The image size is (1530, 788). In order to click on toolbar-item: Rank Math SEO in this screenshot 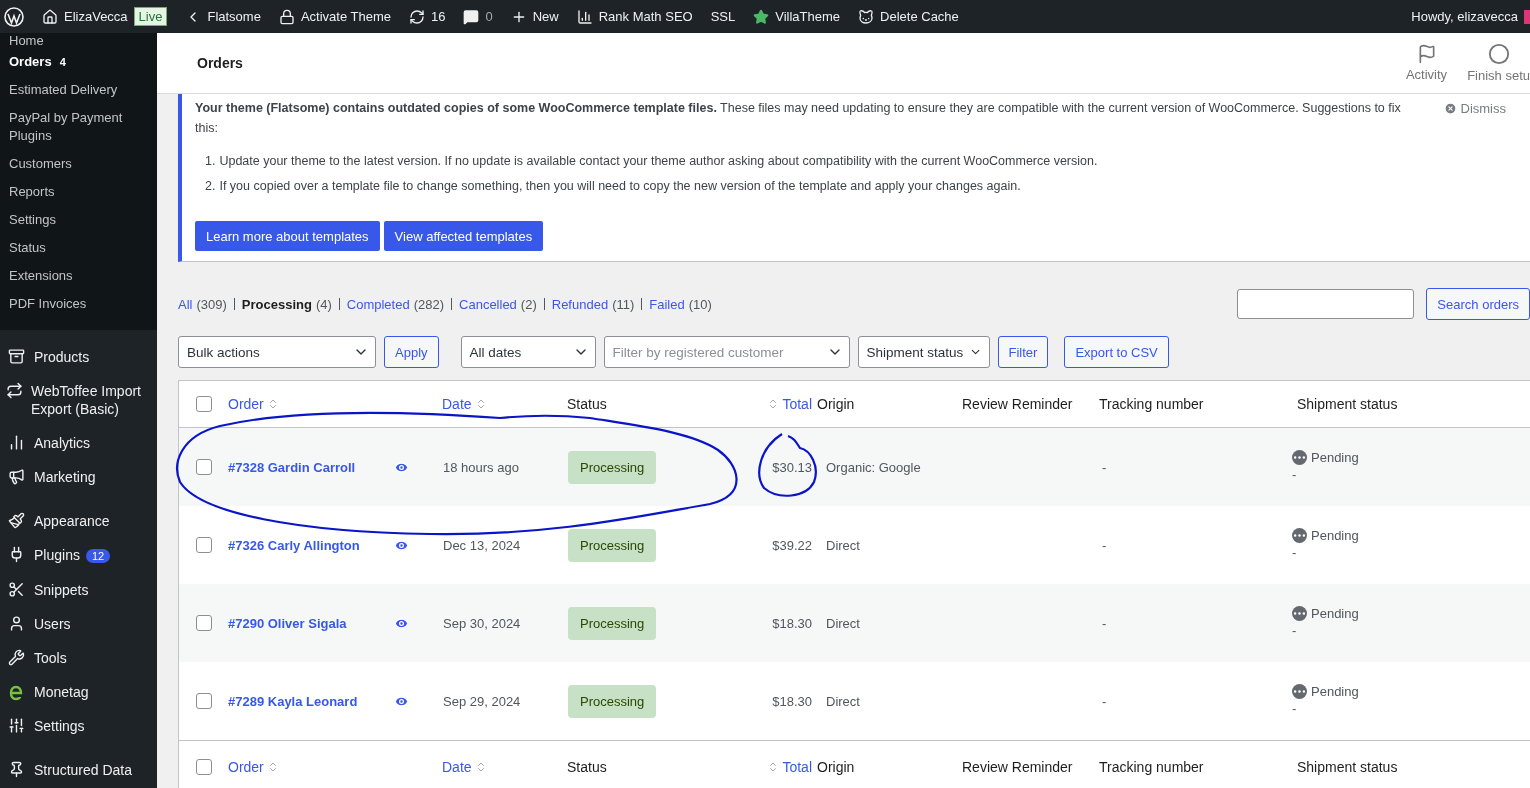, I will do `click(634, 16)`.